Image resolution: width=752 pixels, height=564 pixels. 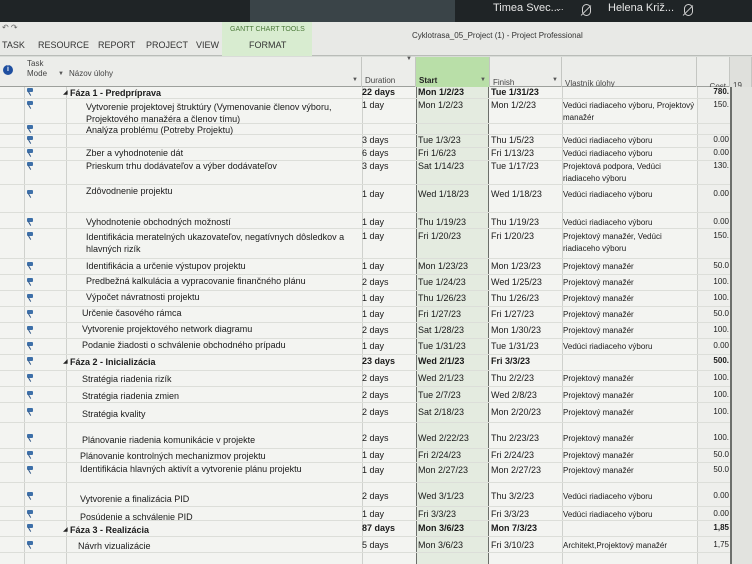 I want to click on task-finish: Fri 1/20/23, so click(x=513, y=236).